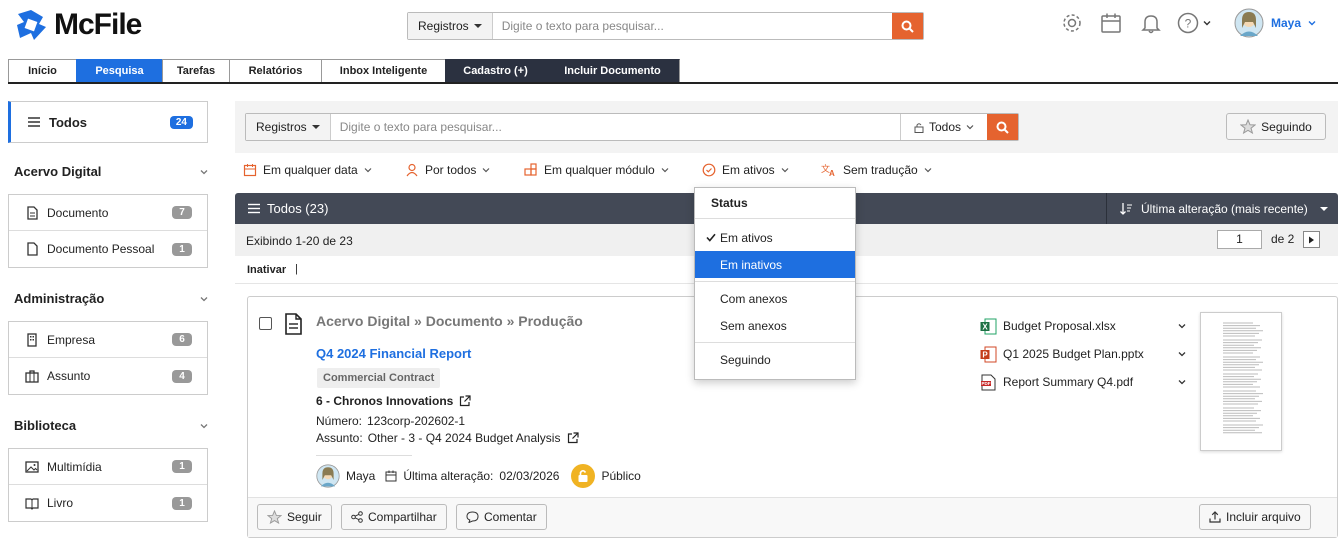 Image resolution: width=1340 pixels, height=538 pixels. Describe the element at coordinates (1276, 126) in the screenshot. I see `following-button: Seguindo` at that location.